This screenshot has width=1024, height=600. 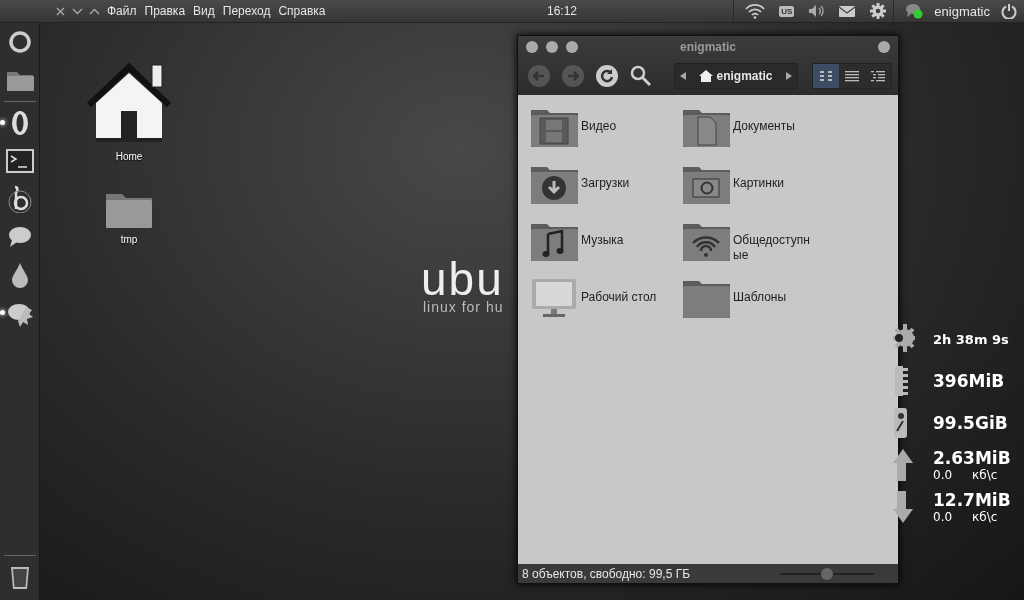 What do you see at coordinates (572, 47) in the screenshot?
I see `maximize-button` at bounding box center [572, 47].